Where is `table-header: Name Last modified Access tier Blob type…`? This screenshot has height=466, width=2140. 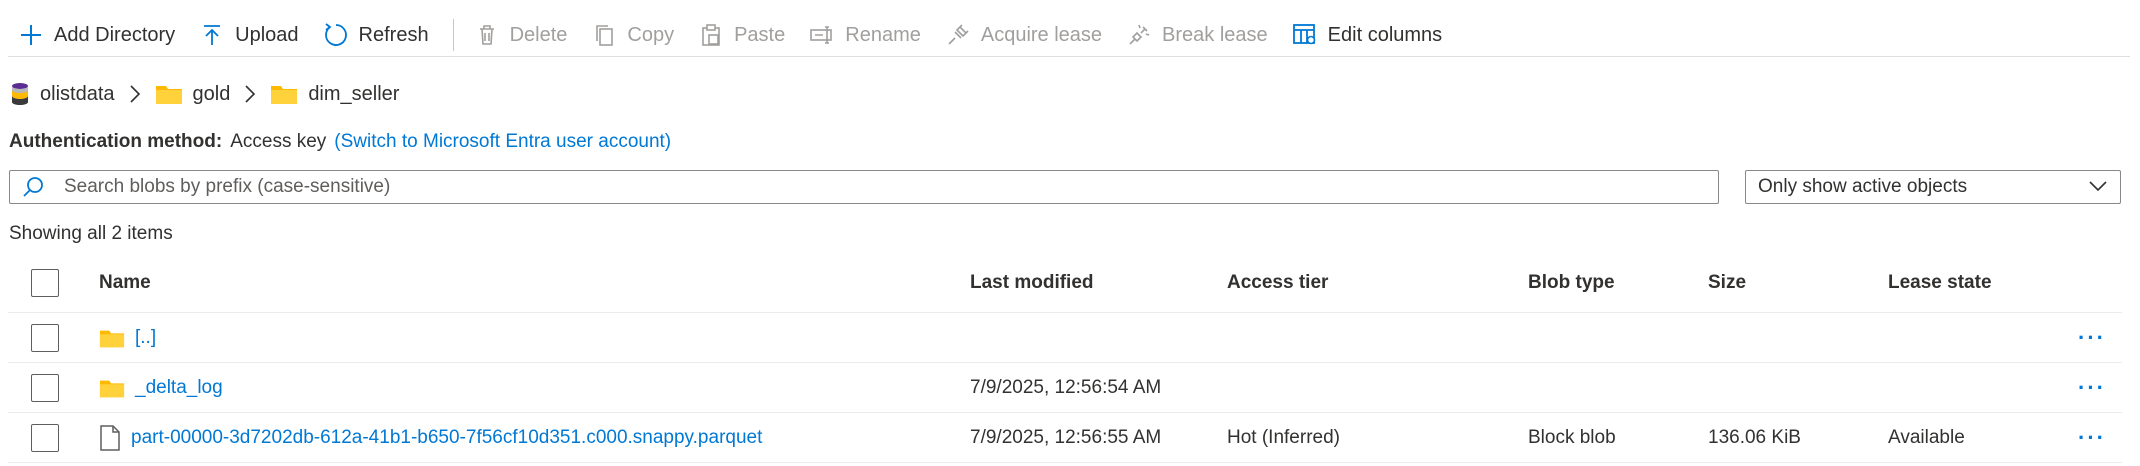
table-header: Name Last modified Access tier Blob type… is located at coordinates (1065, 283).